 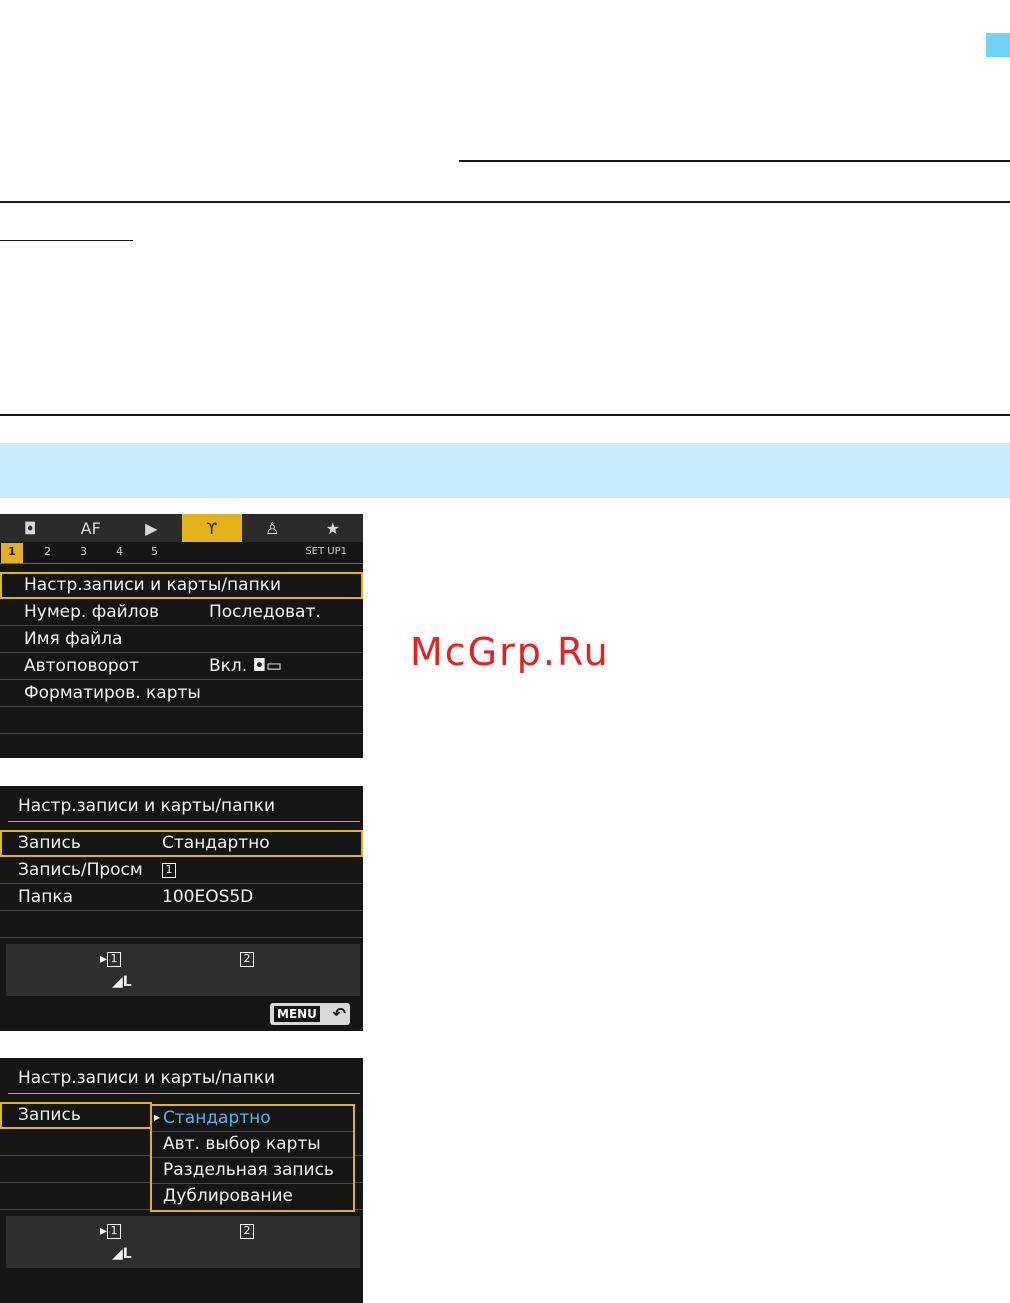 I want to click on section-heading-band, so click(x=505, y=470).